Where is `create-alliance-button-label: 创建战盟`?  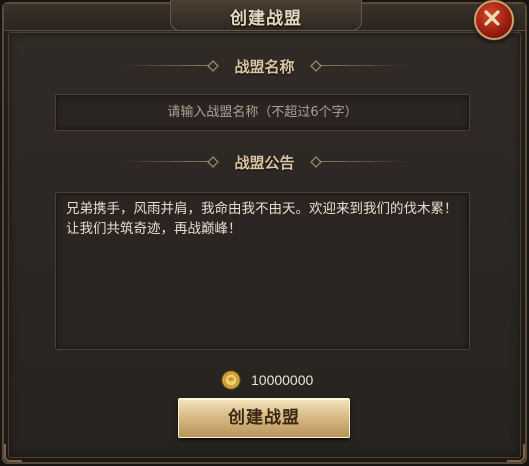 create-alliance-button-label: 创建战盟 is located at coordinates (264, 418).